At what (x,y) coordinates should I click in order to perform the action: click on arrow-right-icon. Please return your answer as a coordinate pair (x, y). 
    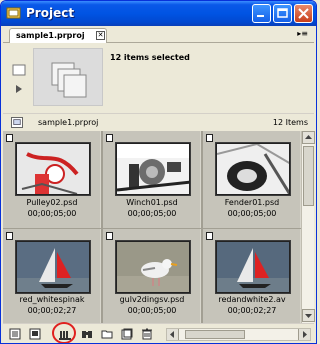
    Looking at the image, I should click on (305, 334).